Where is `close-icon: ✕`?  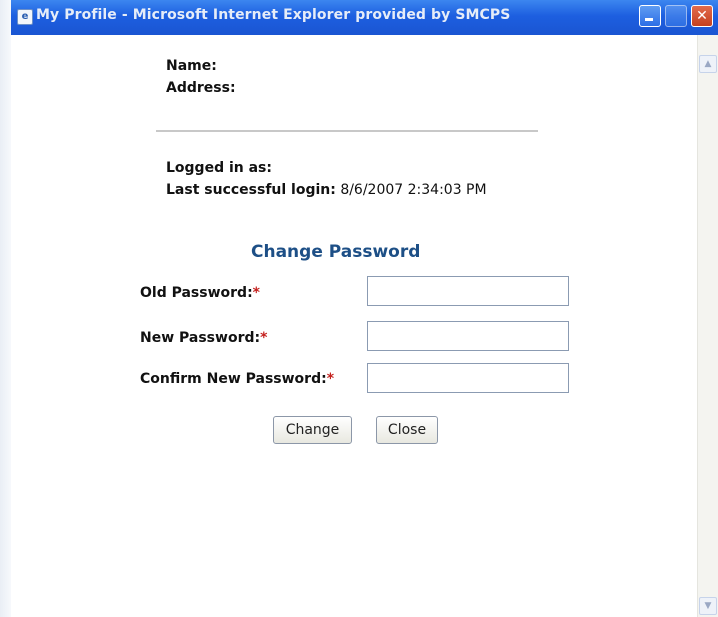 close-icon: ✕ is located at coordinates (702, 16).